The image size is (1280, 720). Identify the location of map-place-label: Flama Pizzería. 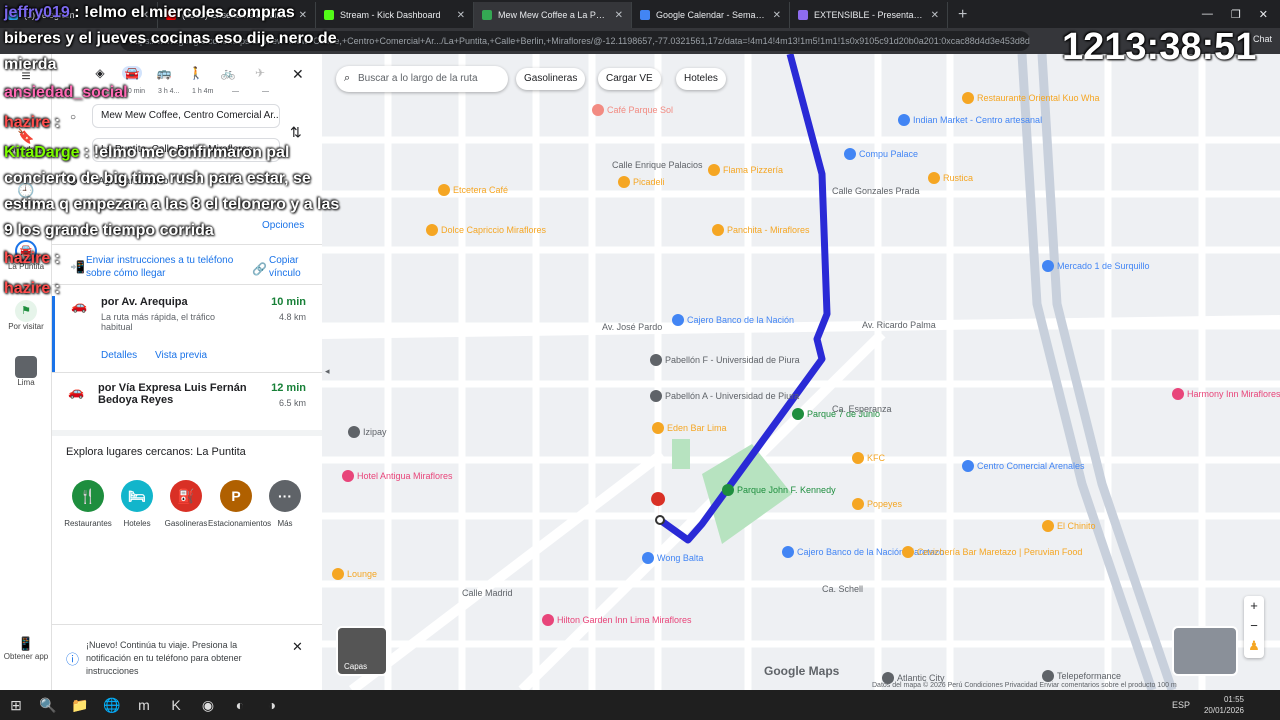
(745, 170).